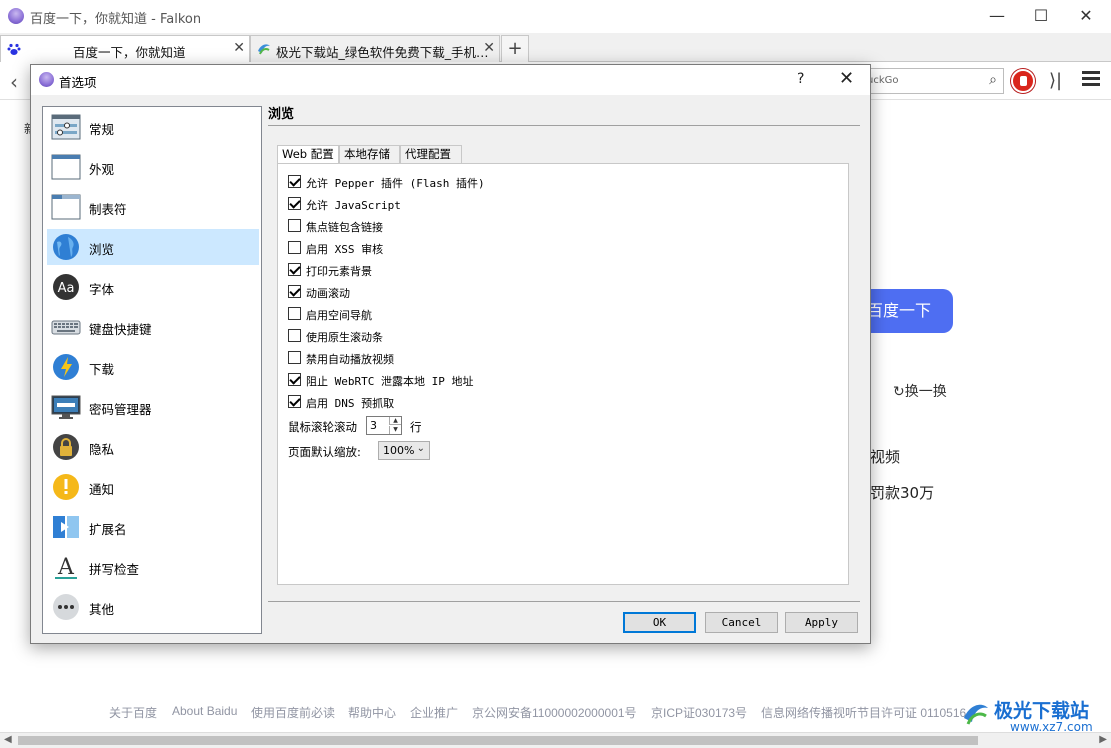 The height and width of the screenshot is (748, 1111). What do you see at coordinates (932, 81) in the screenshot?
I see `web-search-input: uckGo ⌕` at bounding box center [932, 81].